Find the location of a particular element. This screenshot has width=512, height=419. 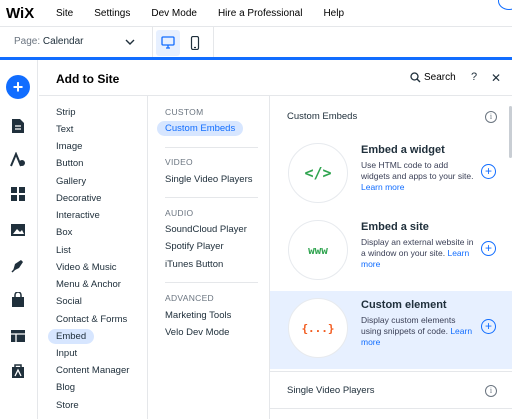

category-input: Input is located at coordinates (66, 353).